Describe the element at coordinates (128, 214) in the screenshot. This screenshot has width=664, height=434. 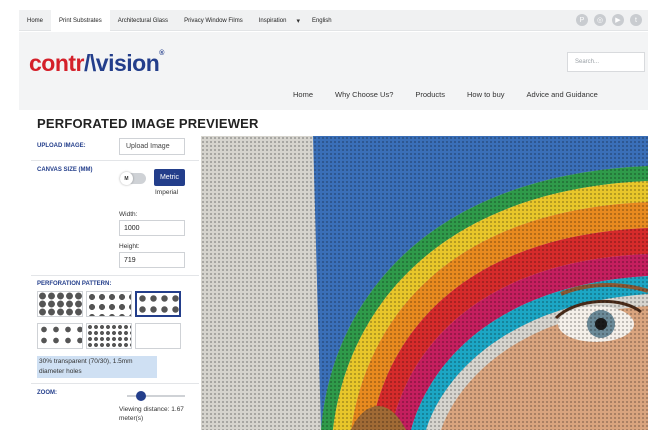
I see `width-label: Width:` at that location.